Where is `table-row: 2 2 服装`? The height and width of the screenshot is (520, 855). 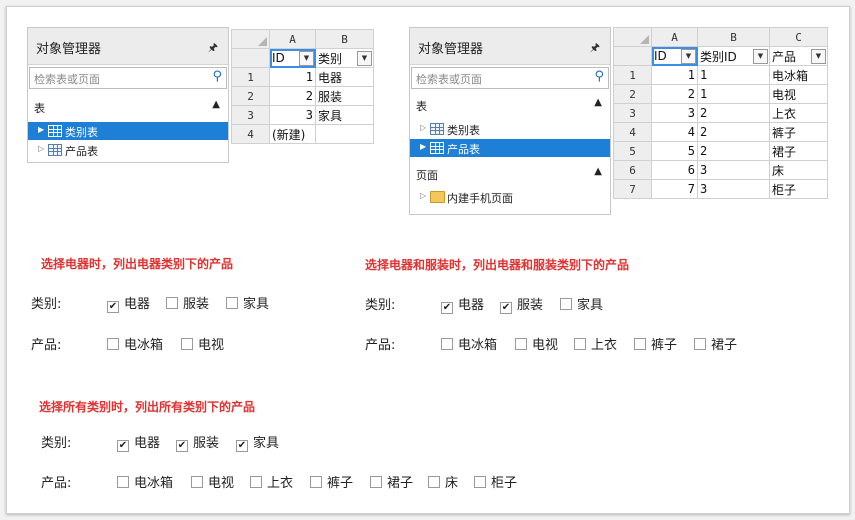
table-row: 2 2 服装 is located at coordinates (302, 96).